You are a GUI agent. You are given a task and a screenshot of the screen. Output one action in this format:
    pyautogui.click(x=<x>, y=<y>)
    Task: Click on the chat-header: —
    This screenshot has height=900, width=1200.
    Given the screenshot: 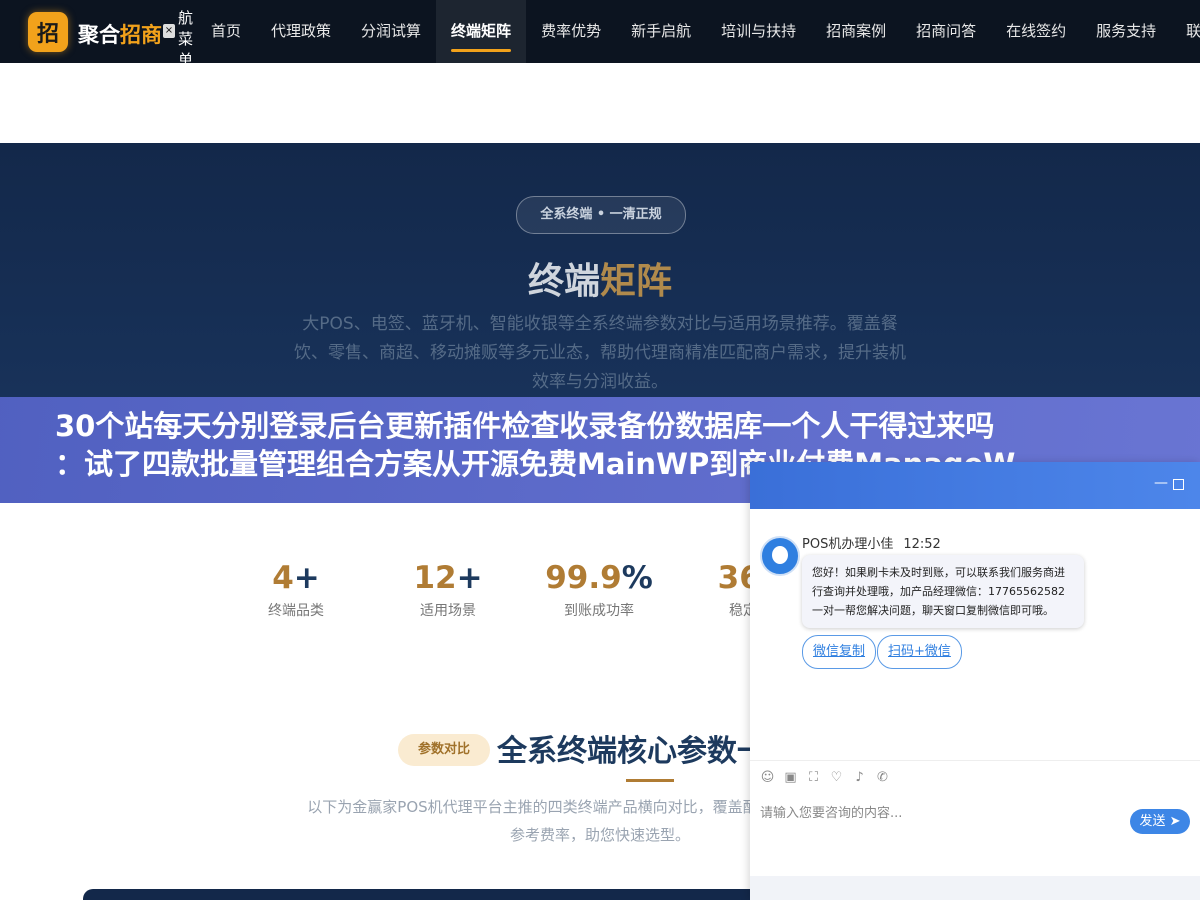 What is the action you would take?
    pyautogui.click(x=975, y=485)
    